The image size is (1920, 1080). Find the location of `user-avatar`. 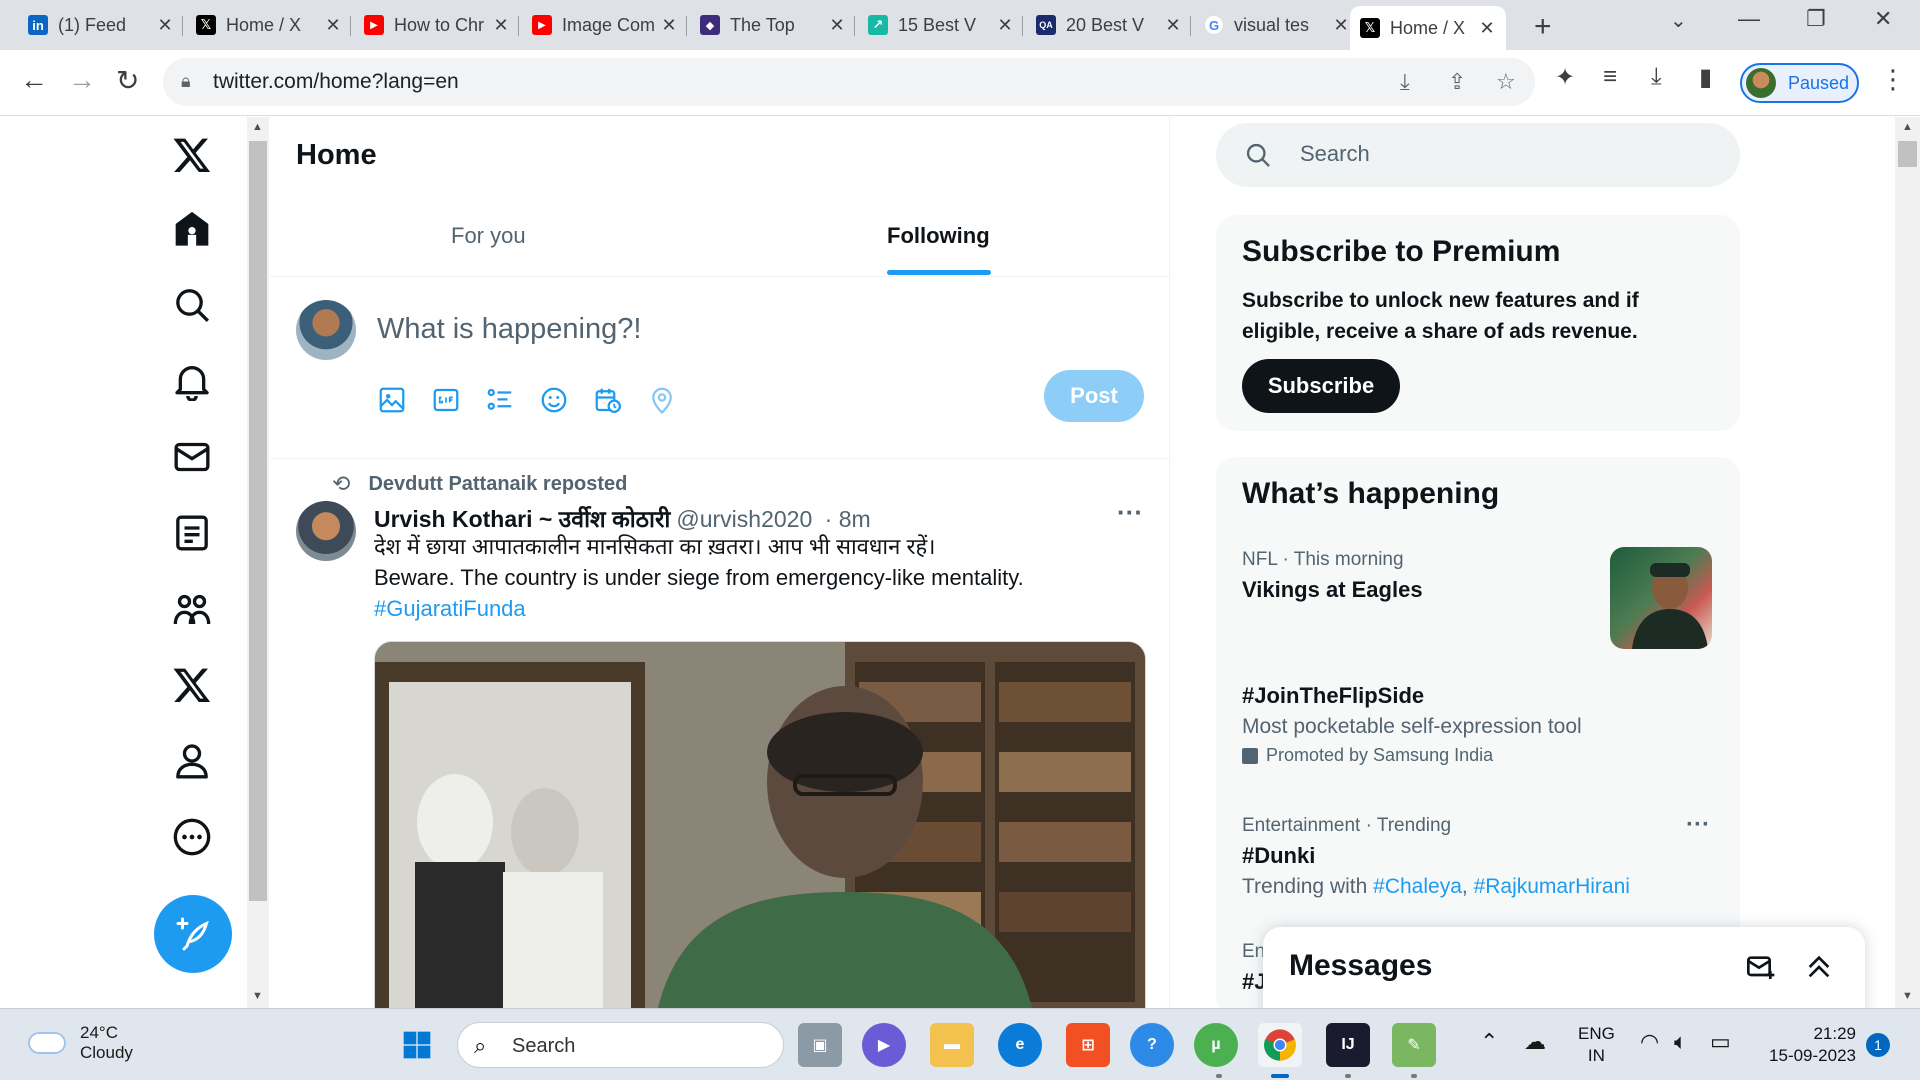

user-avatar is located at coordinates (326, 330).